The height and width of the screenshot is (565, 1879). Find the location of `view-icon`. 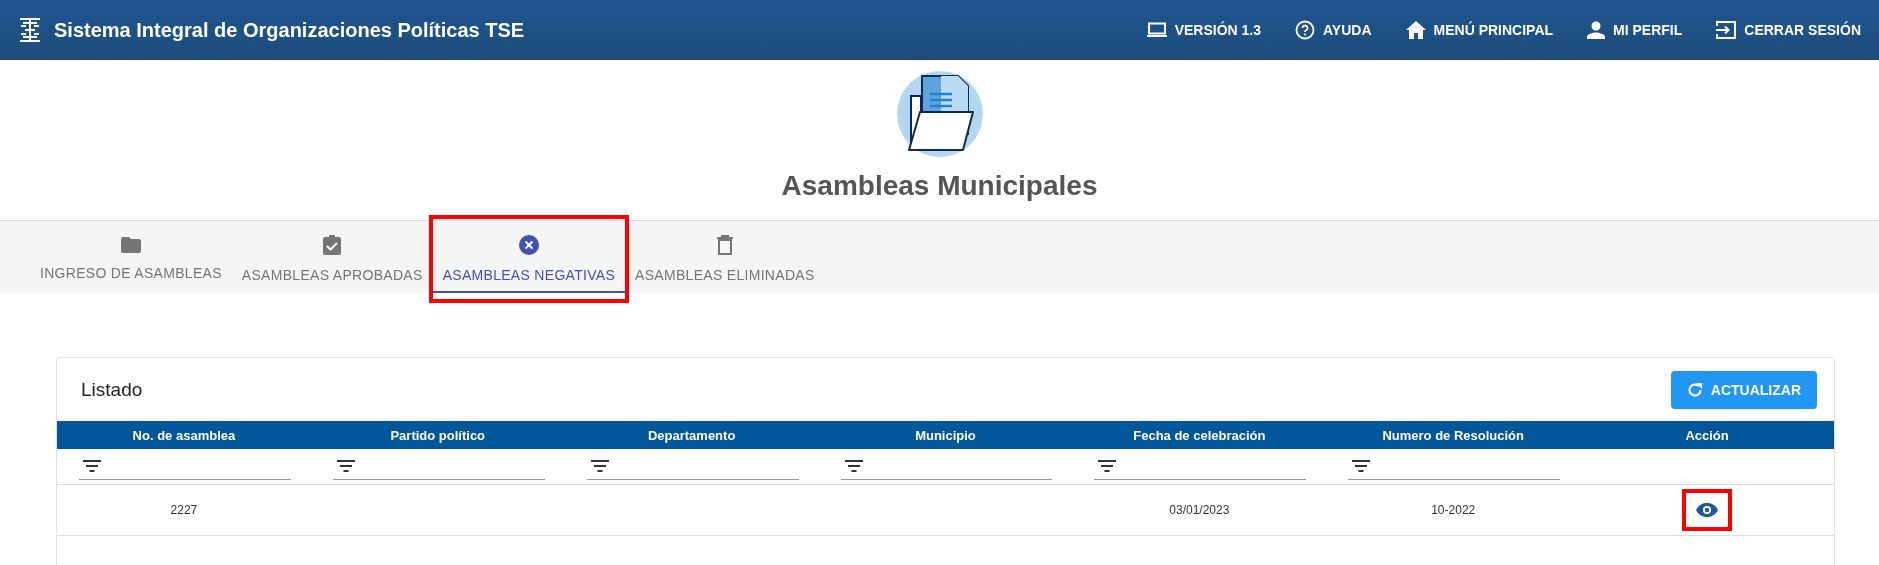

view-icon is located at coordinates (1707, 510).